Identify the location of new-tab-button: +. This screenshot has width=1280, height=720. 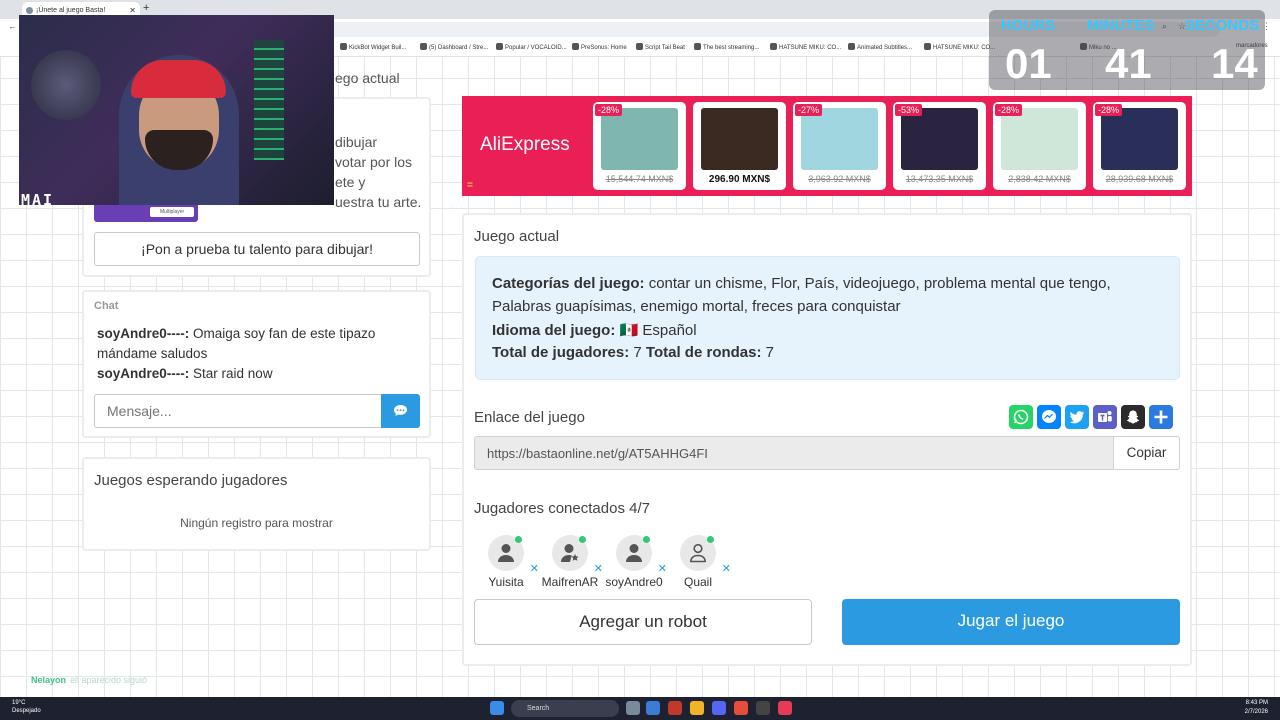
(146, 8).